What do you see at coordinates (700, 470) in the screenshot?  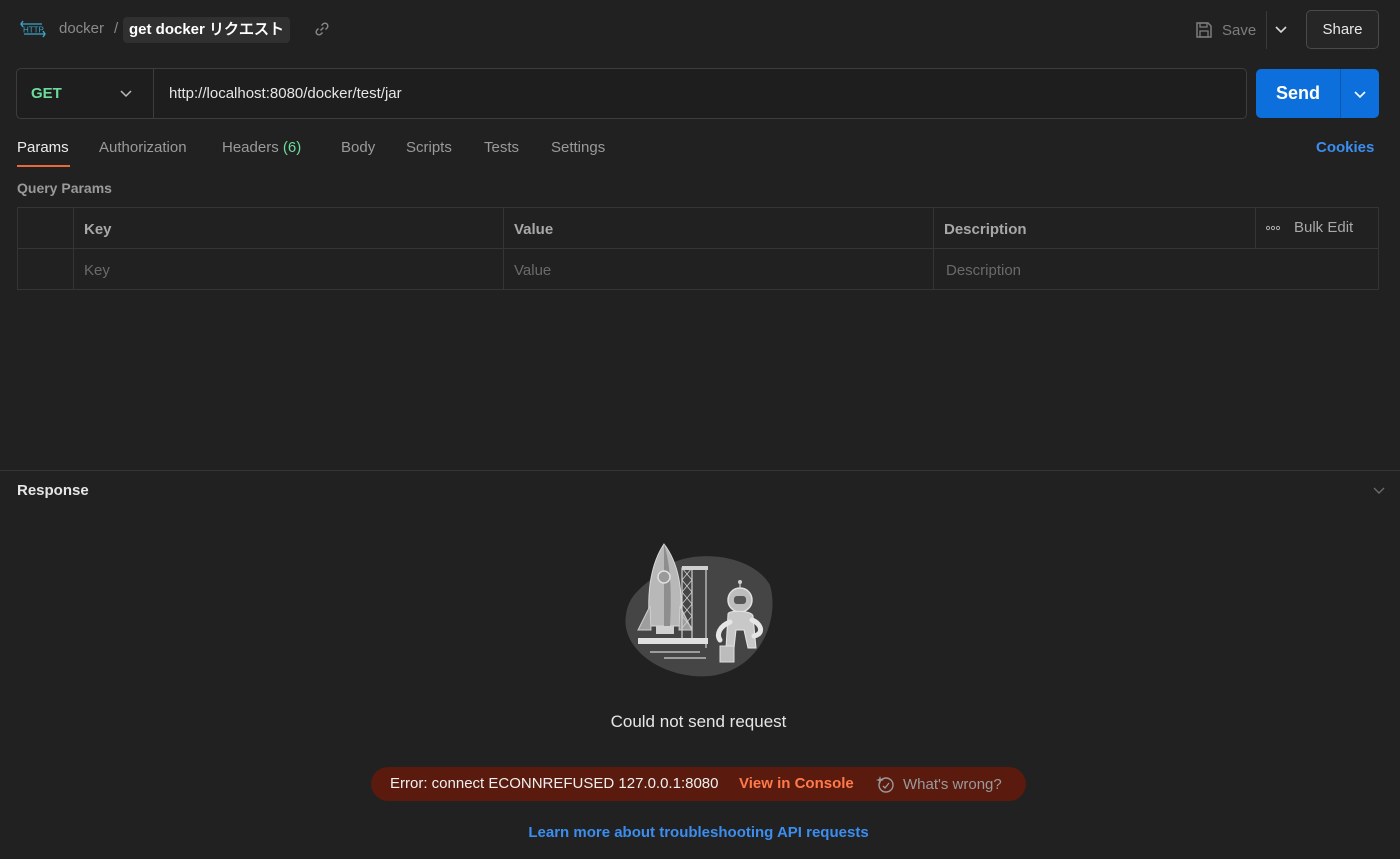 I see `response-divider` at bounding box center [700, 470].